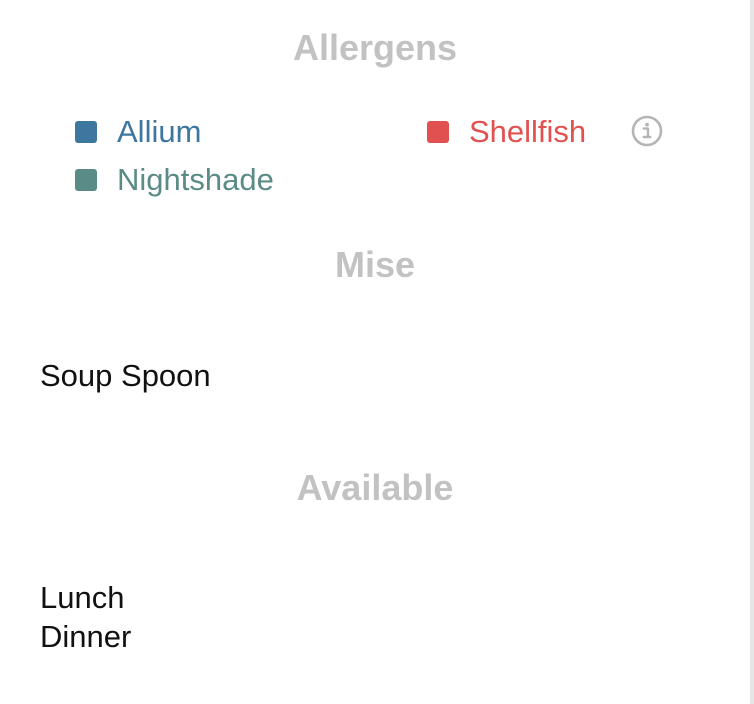  I want to click on mise-item: Soup Spoon, so click(125, 375).